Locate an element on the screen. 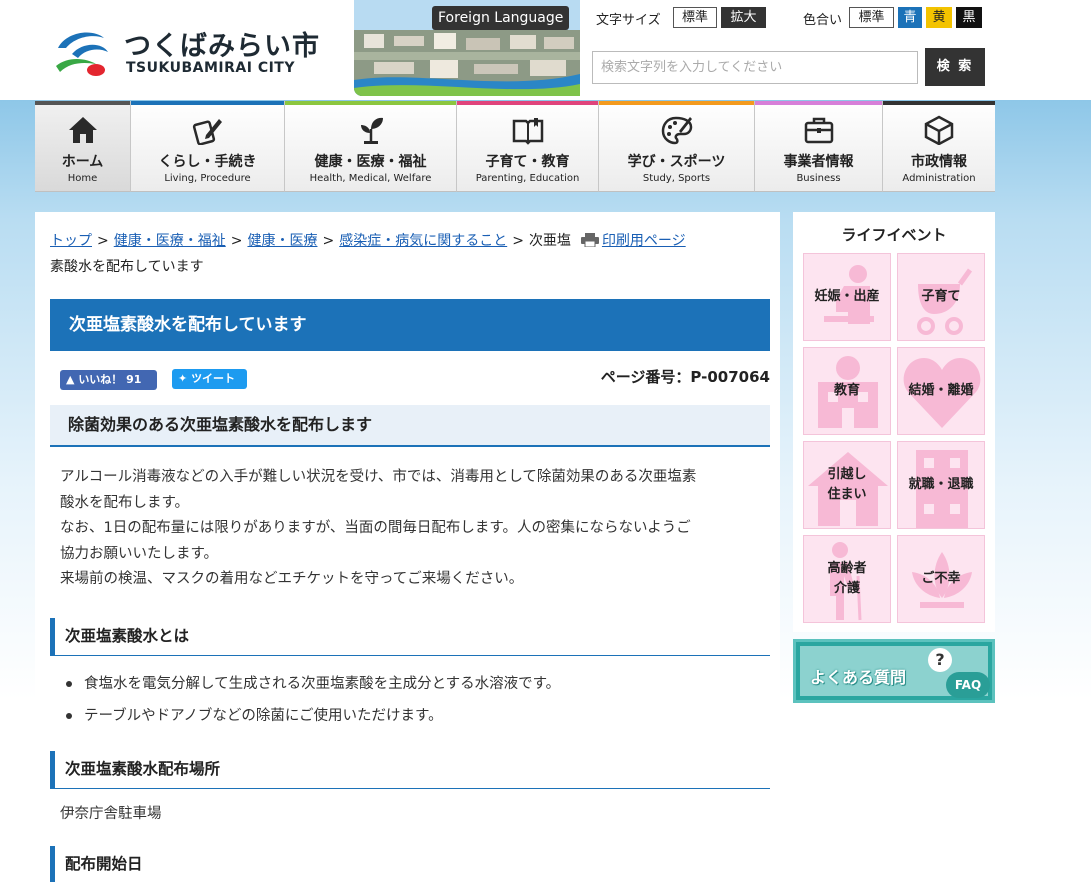 The width and height of the screenshot is (1091, 882). facebook-like-button: ▲ いいね！ 91 is located at coordinates (108, 380).